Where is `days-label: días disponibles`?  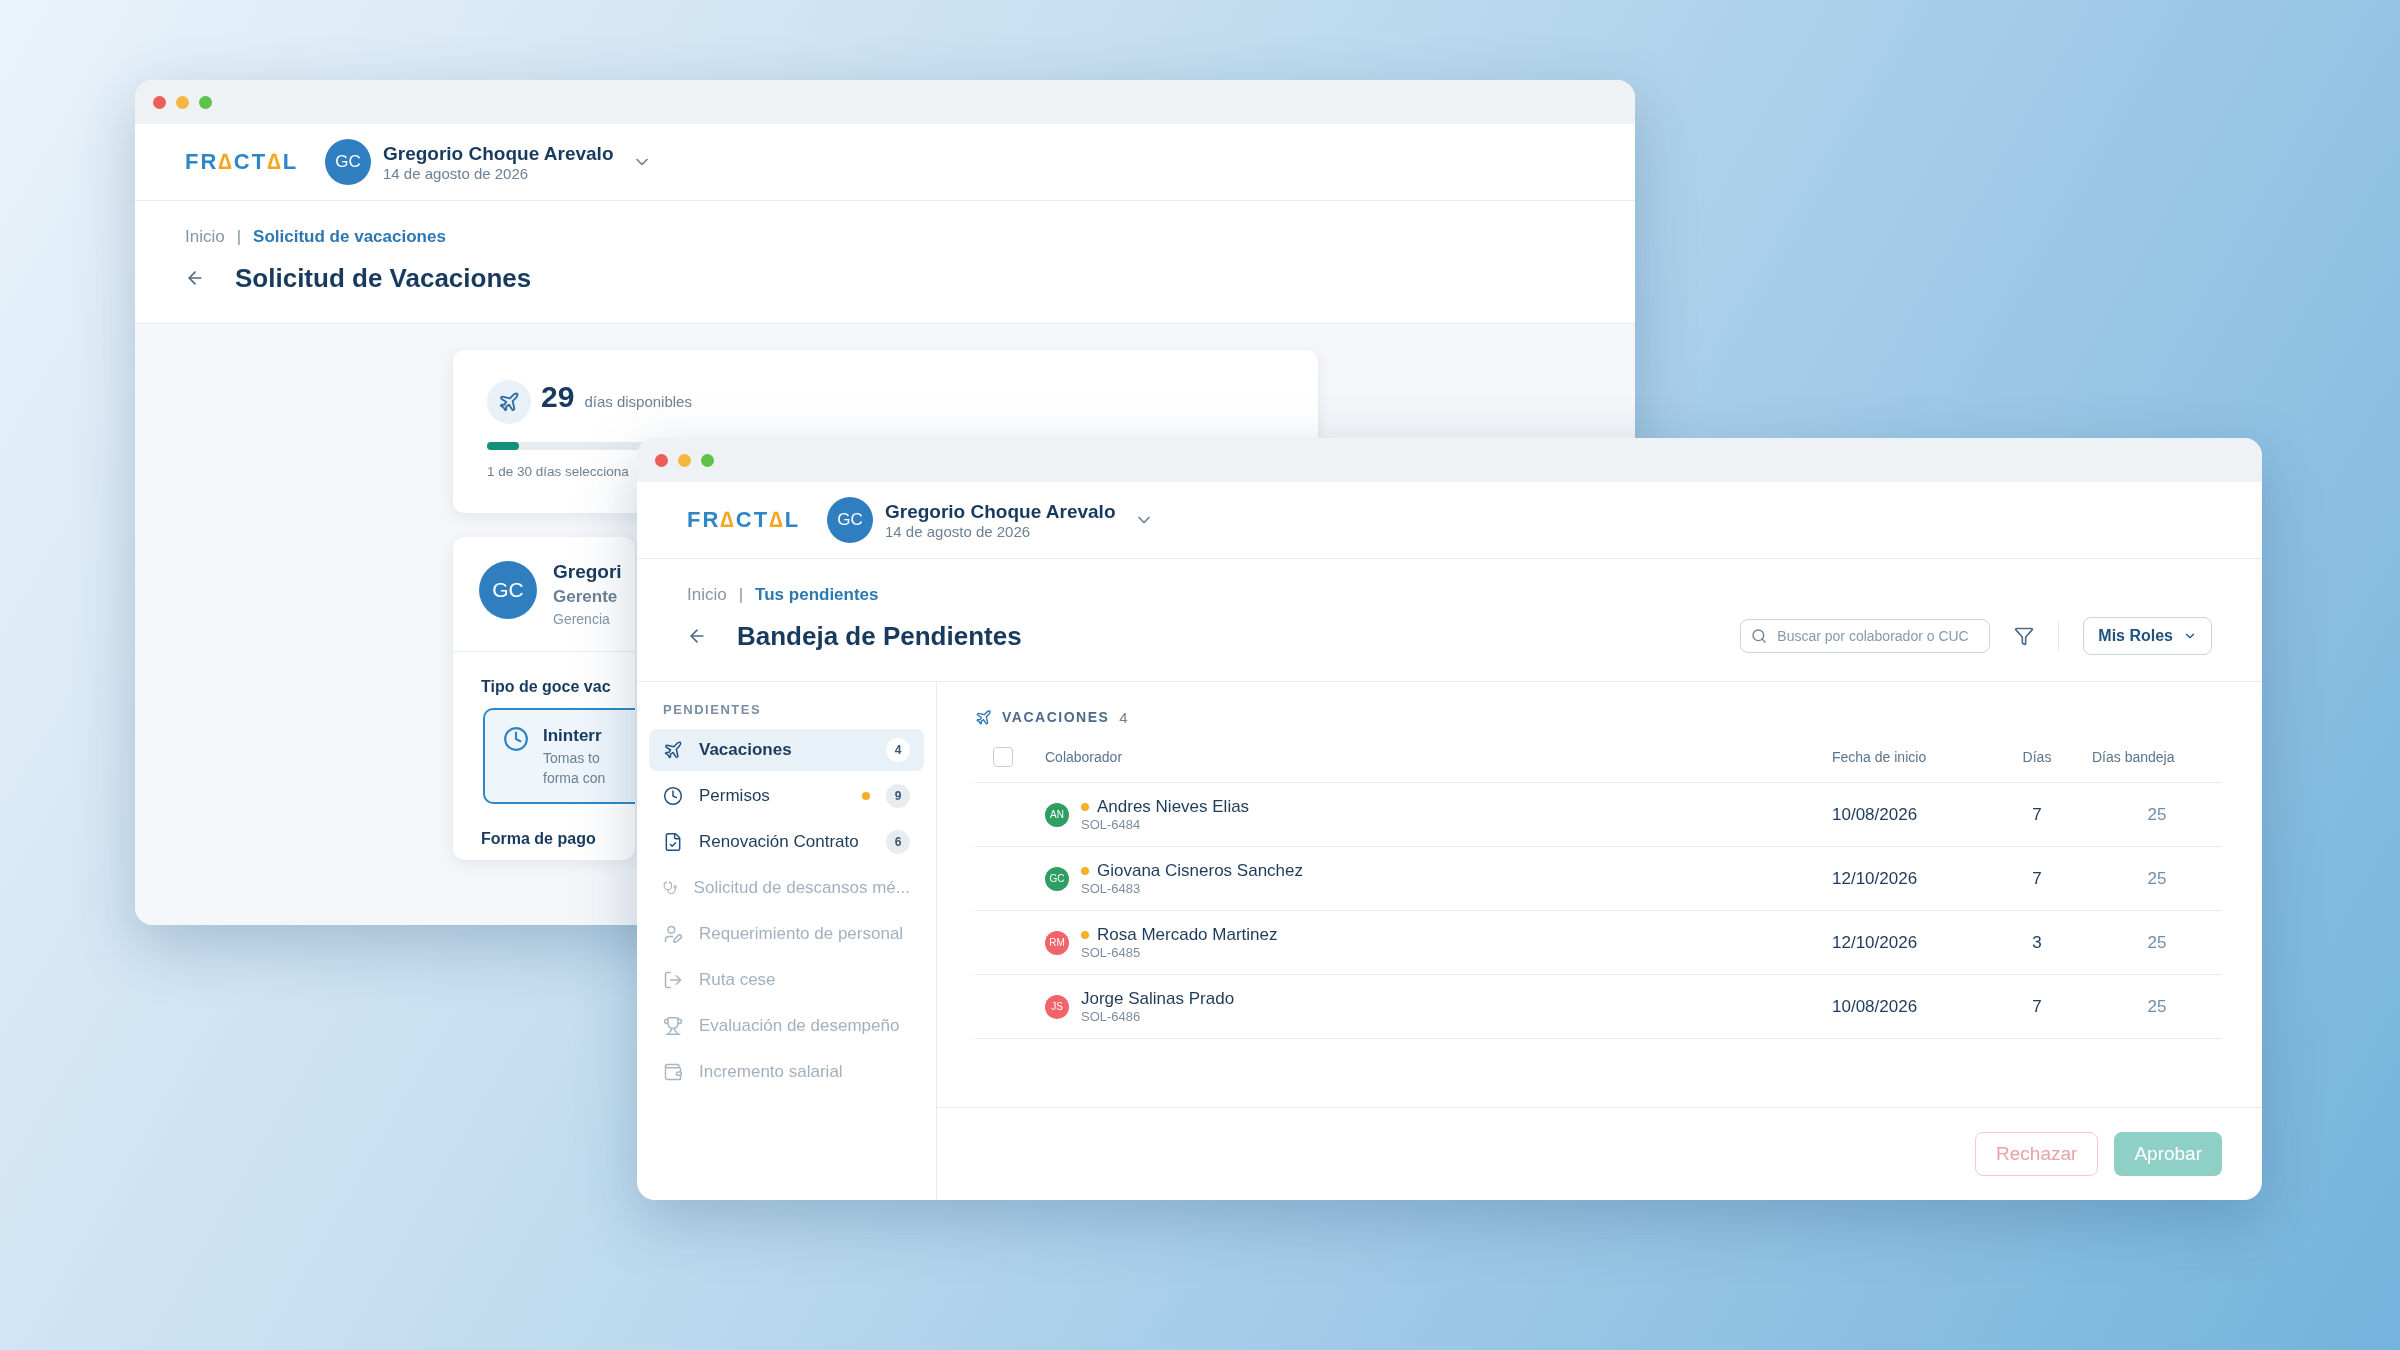
days-label: días disponibles is located at coordinates (638, 401).